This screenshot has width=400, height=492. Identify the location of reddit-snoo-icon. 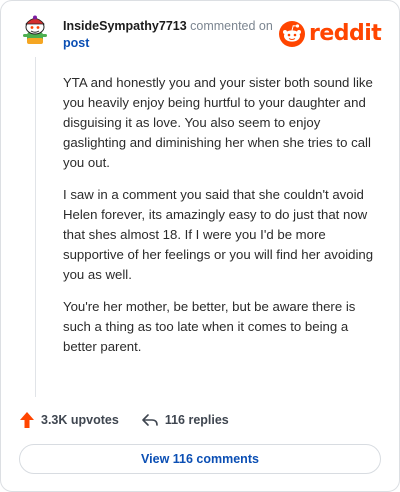
(292, 34).